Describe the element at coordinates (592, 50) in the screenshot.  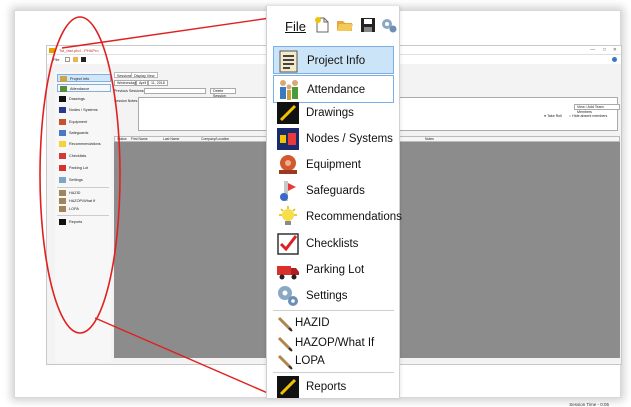
I see `minimize-button: —` at that location.